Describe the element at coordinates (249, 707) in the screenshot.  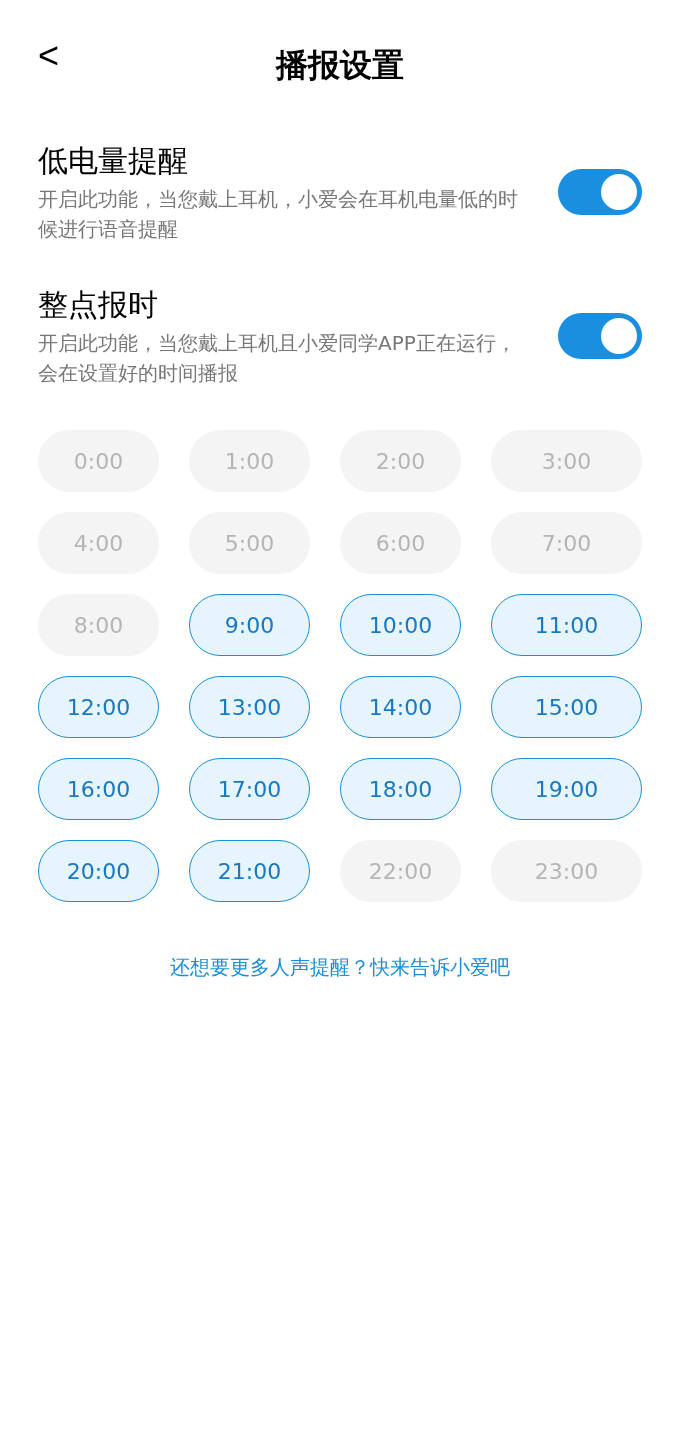
I see `hour-chip: 13:00` at that location.